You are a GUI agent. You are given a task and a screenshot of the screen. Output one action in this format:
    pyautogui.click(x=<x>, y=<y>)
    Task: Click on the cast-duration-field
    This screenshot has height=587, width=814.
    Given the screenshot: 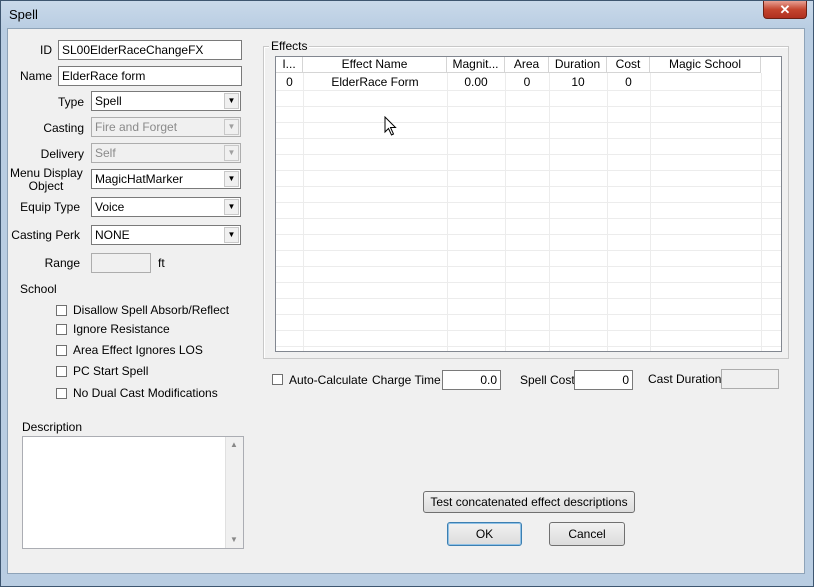 What is the action you would take?
    pyautogui.click(x=750, y=379)
    